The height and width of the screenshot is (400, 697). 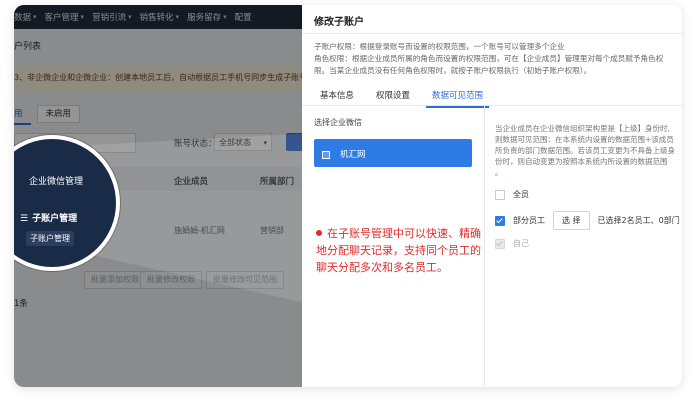 I want to click on corp-checkbox, so click(x=326, y=155).